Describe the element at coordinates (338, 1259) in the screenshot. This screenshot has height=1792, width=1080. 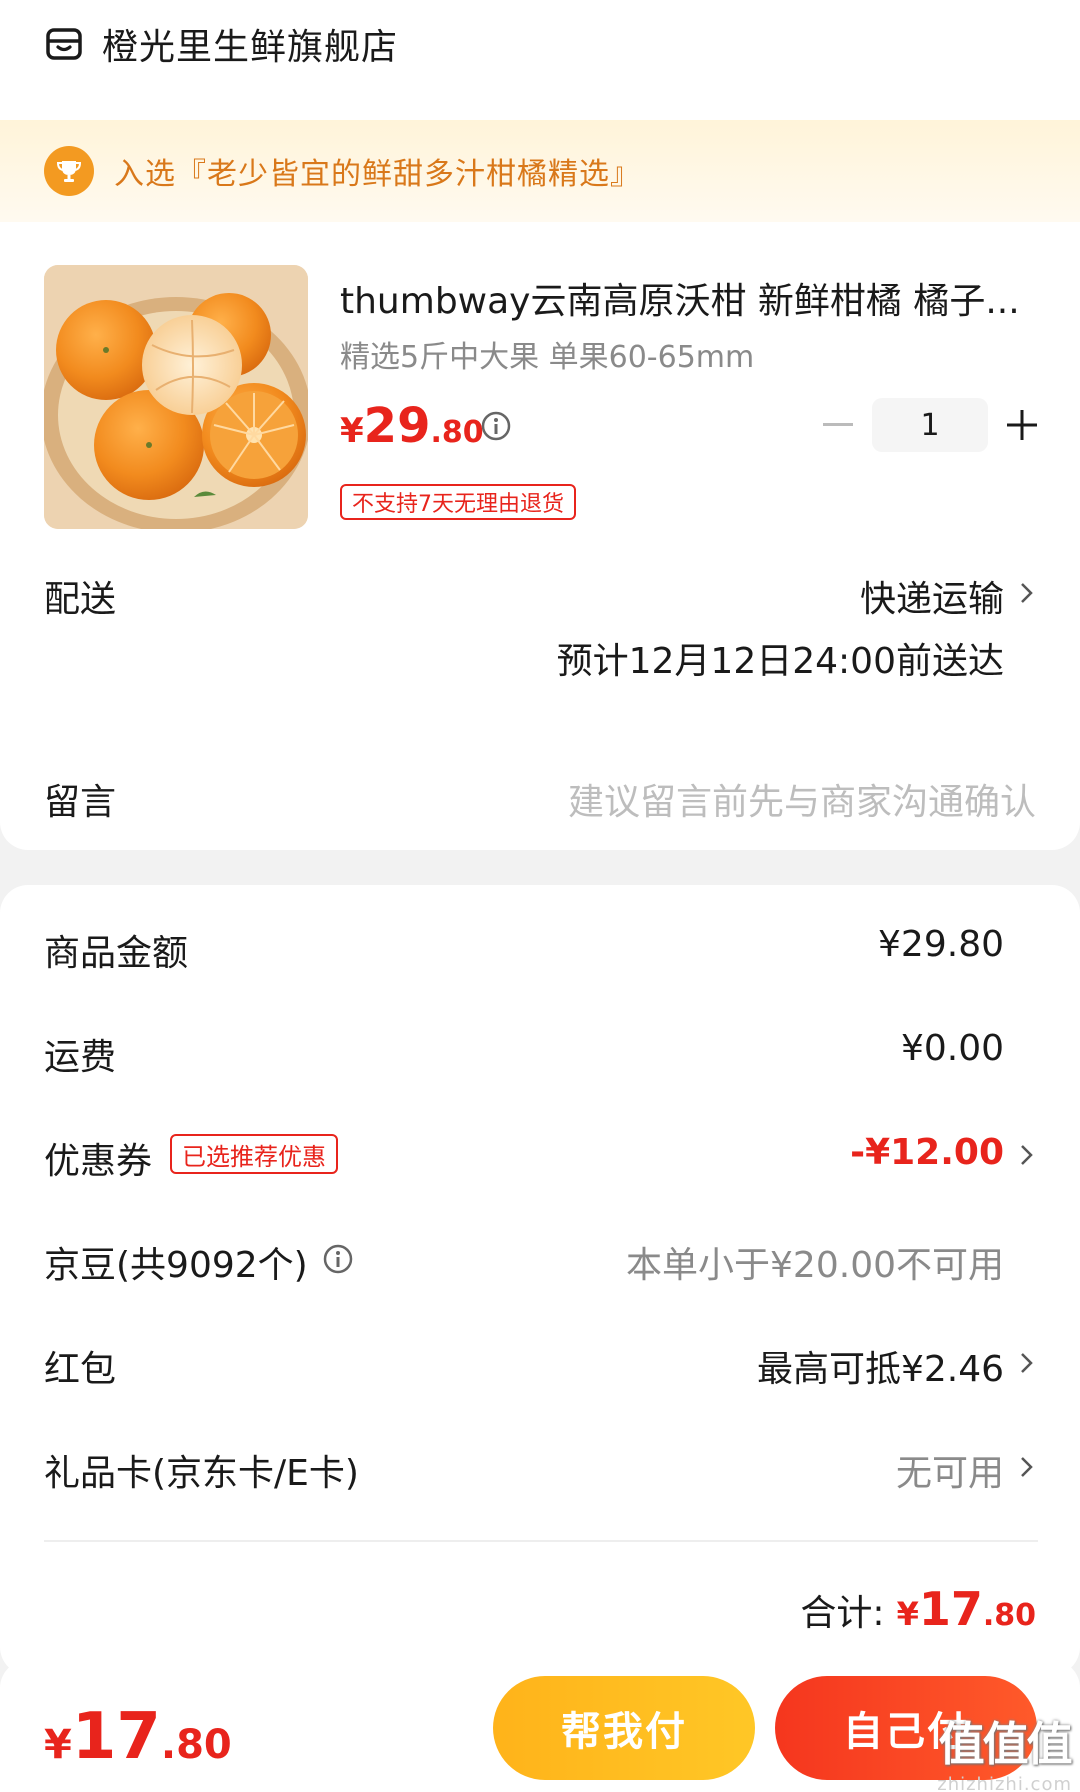
I see `jingdou-info-icon` at that location.